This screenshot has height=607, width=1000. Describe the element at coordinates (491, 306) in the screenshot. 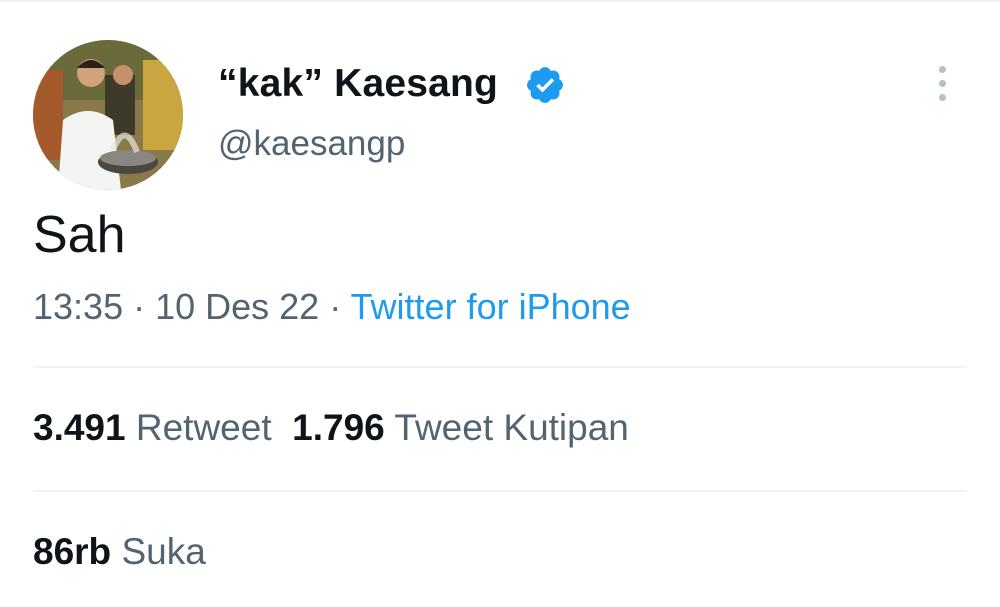

I see `tweet-source-link: Twitter for iPhone` at that location.